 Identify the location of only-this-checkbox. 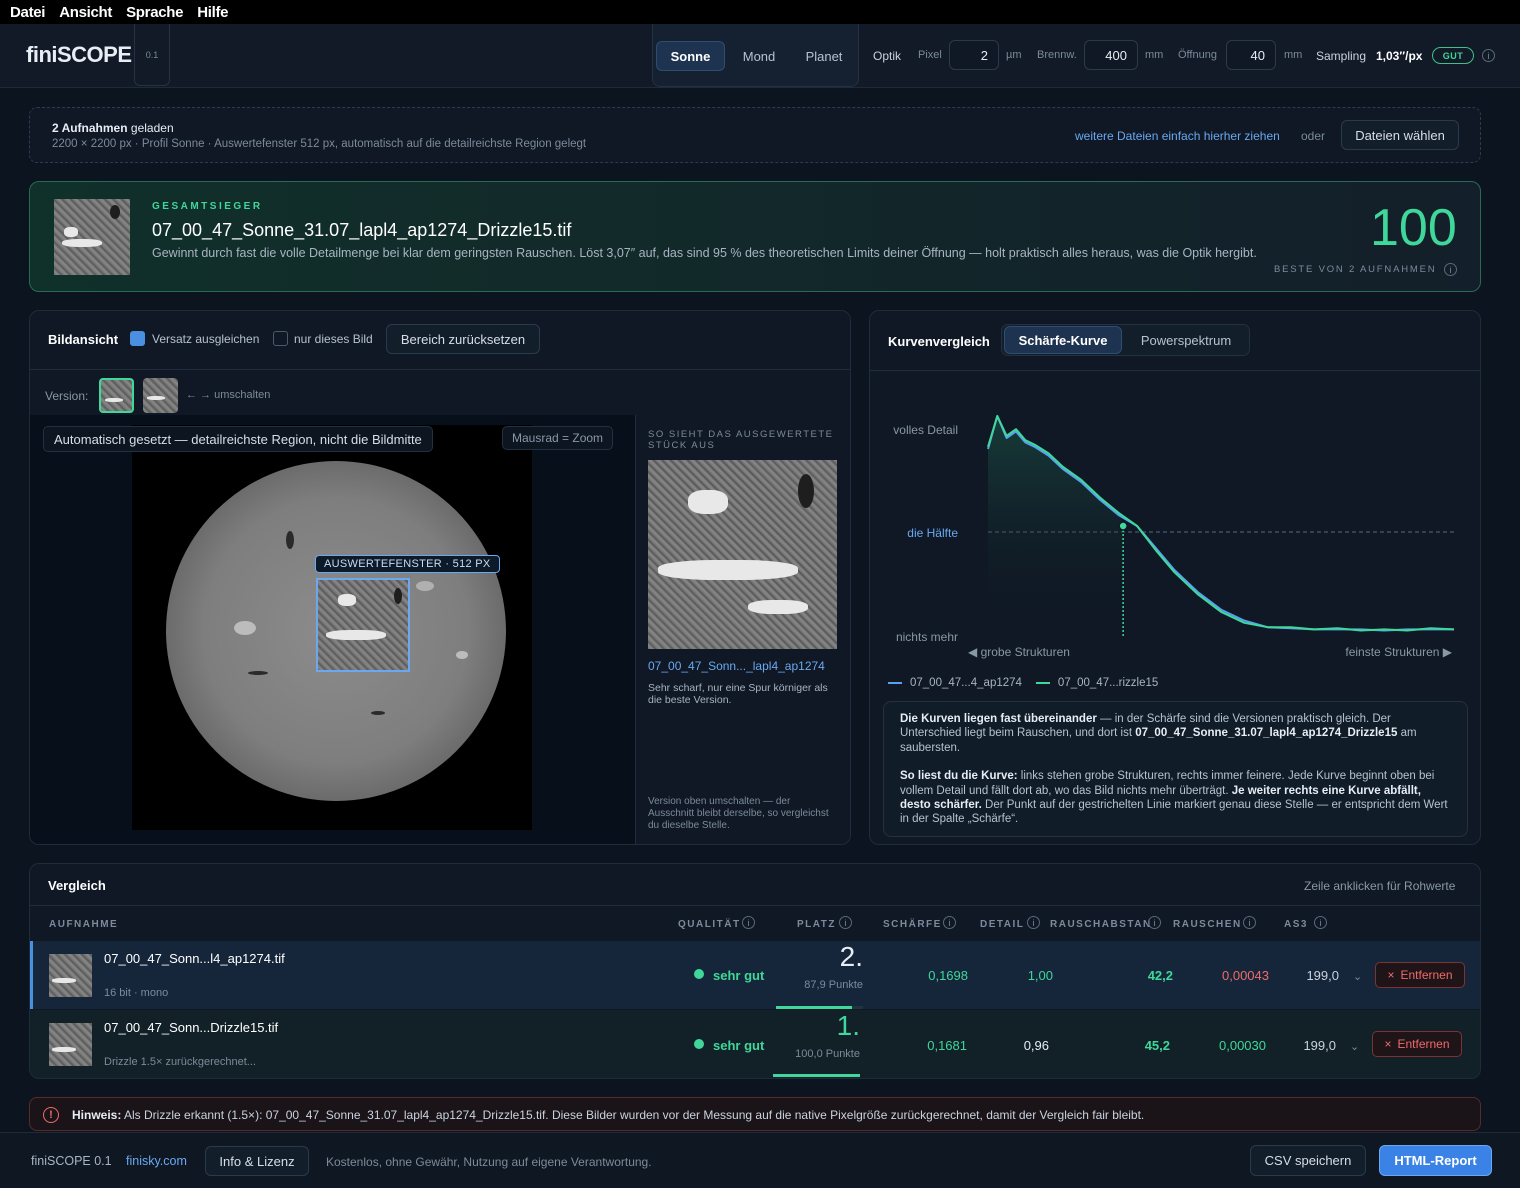
(280, 338).